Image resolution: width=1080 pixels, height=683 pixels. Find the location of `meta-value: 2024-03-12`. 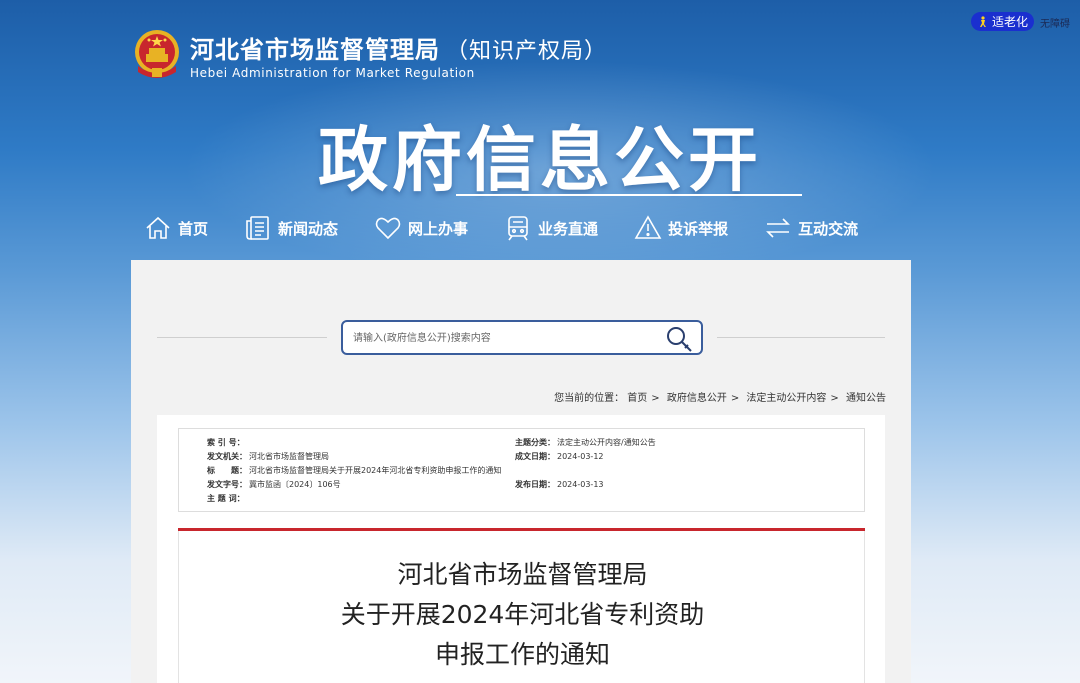

meta-value: 2024-03-12 is located at coordinates (580, 456).